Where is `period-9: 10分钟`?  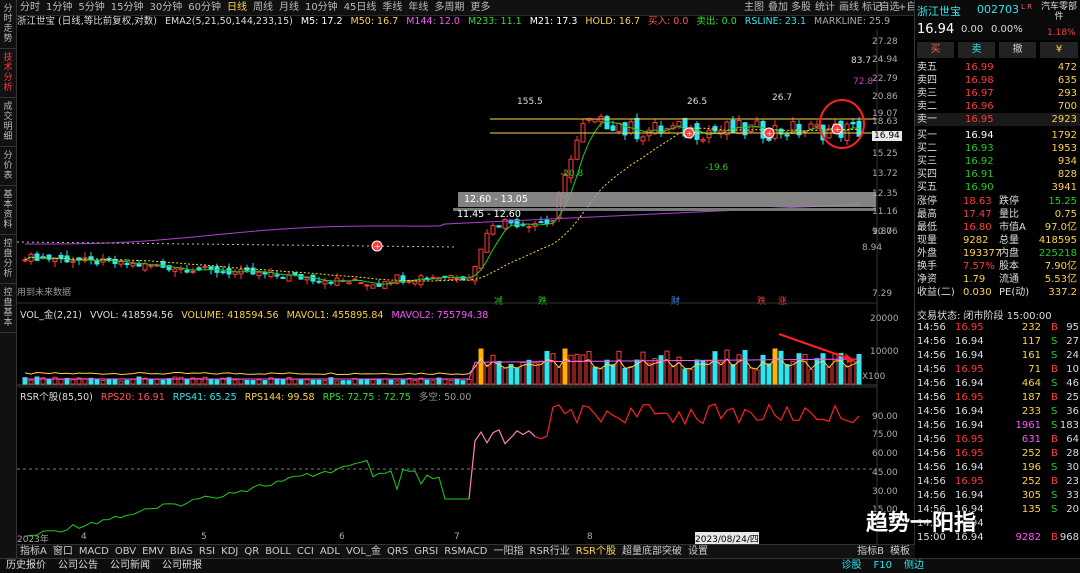
period-9: 10分钟 is located at coordinates (321, 7).